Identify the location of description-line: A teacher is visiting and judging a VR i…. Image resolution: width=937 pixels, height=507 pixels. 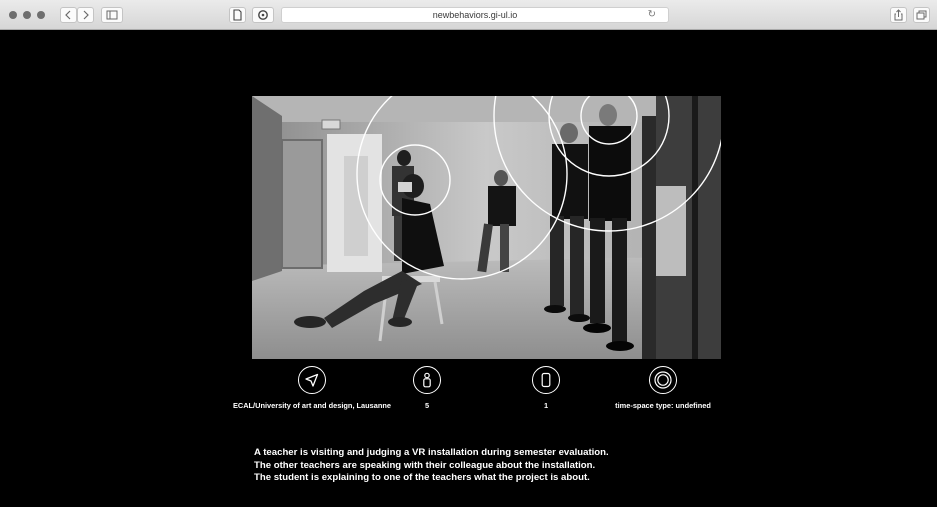
(431, 452).